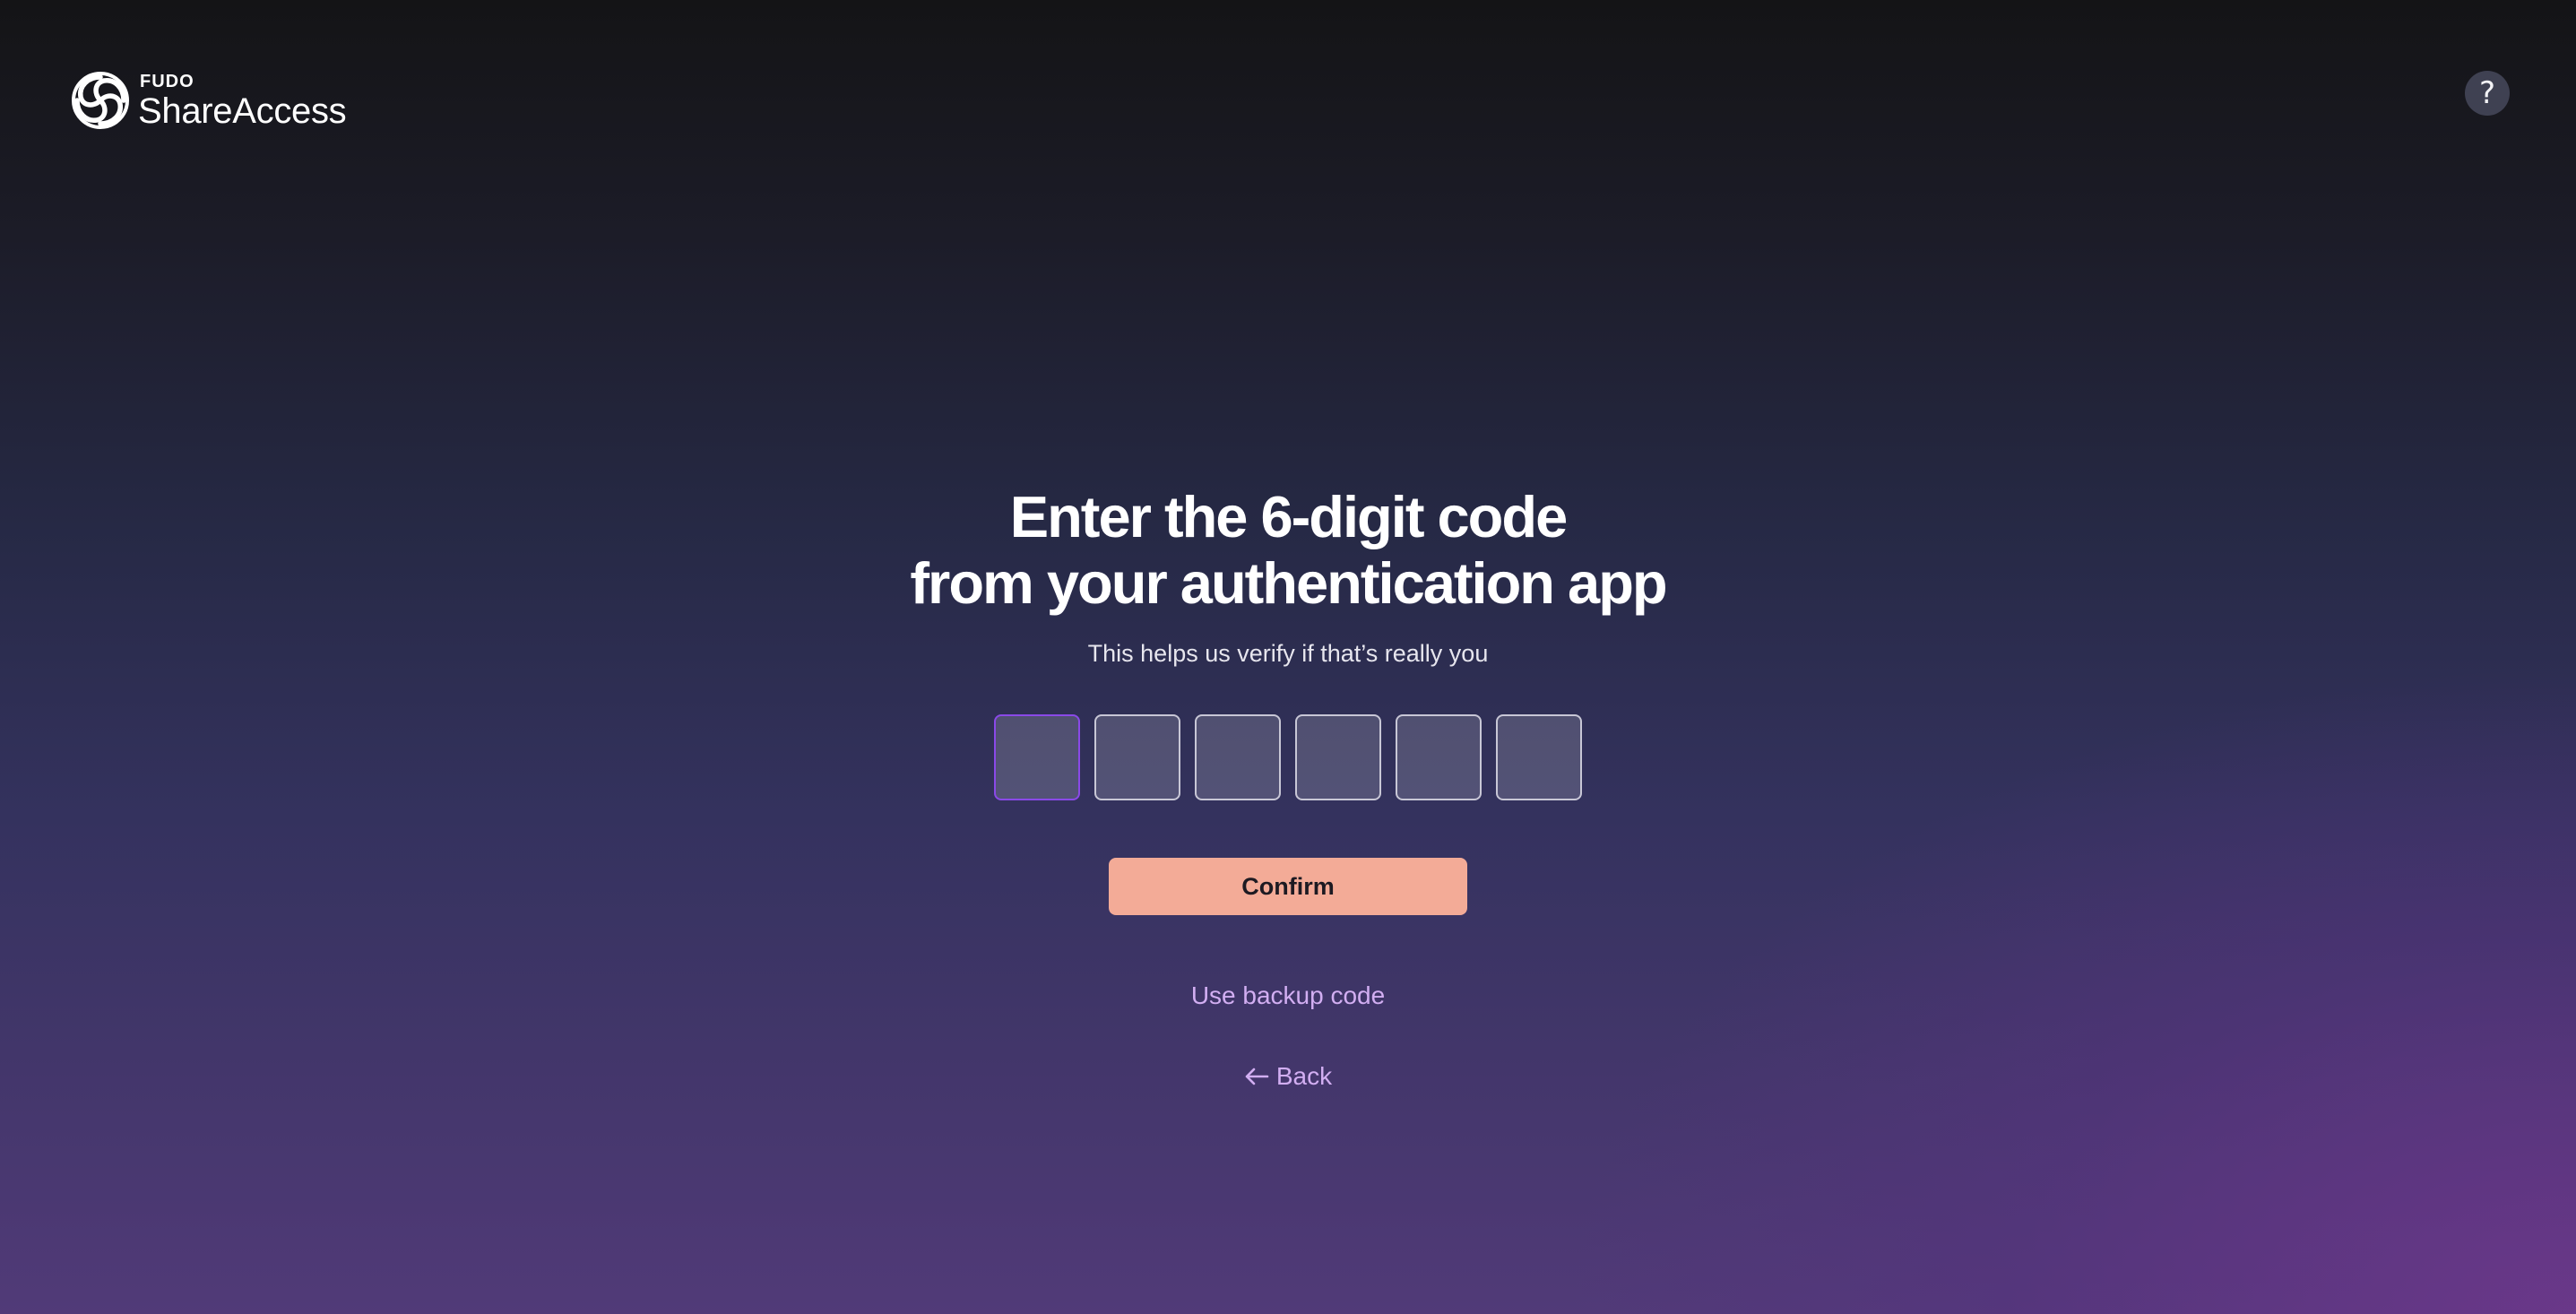 The image size is (2576, 1314). Describe the element at coordinates (1288, 583) in the screenshot. I see `title-line-2: from your authentication app` at that location.